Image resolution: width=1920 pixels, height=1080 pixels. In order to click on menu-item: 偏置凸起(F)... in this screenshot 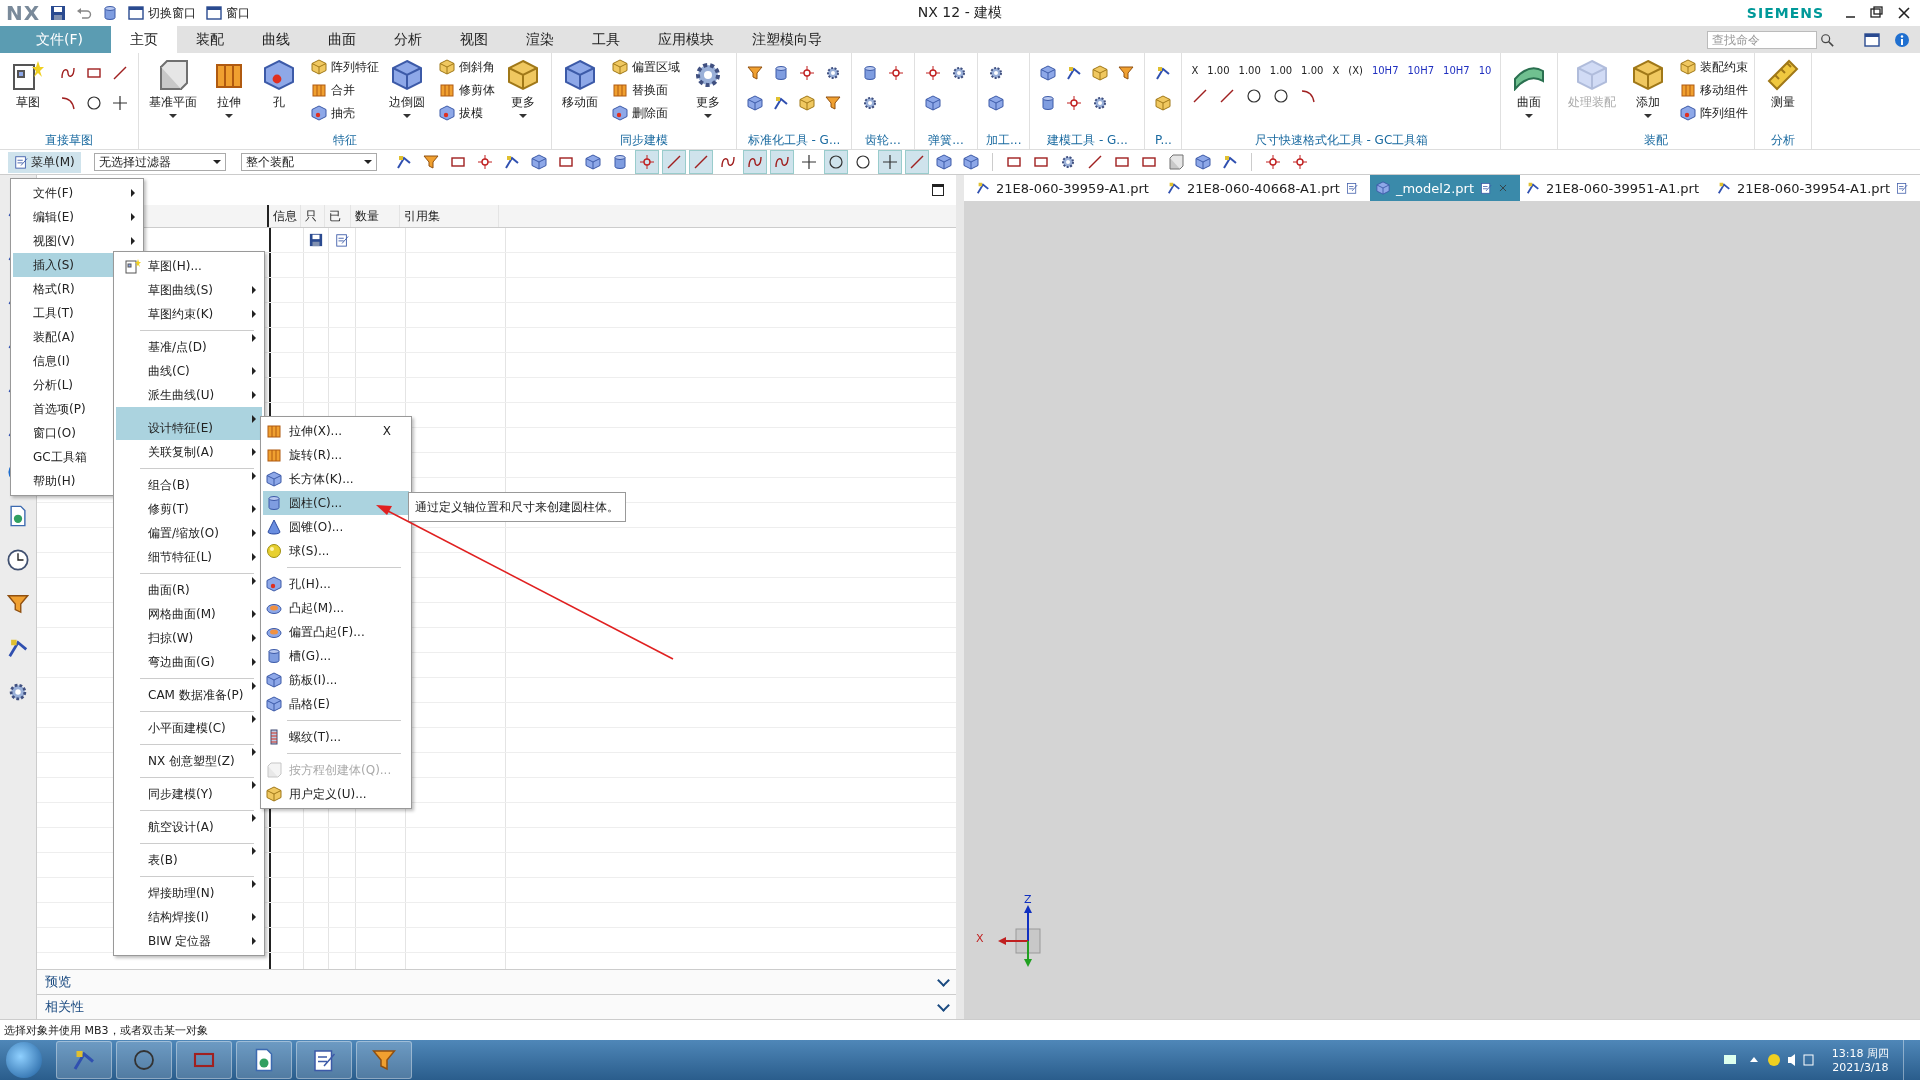, I will do `click(336, 632)`.